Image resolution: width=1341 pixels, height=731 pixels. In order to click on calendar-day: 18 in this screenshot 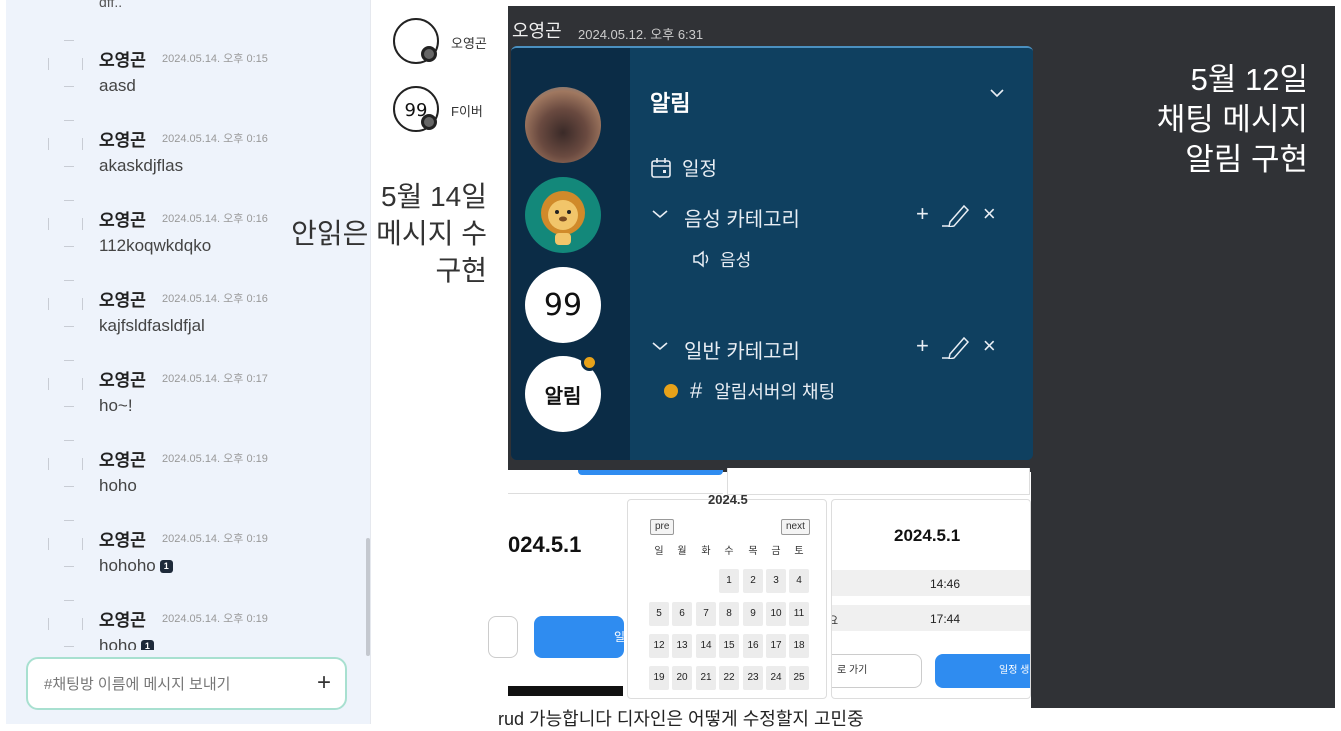, I will do `click(799, 646)`.